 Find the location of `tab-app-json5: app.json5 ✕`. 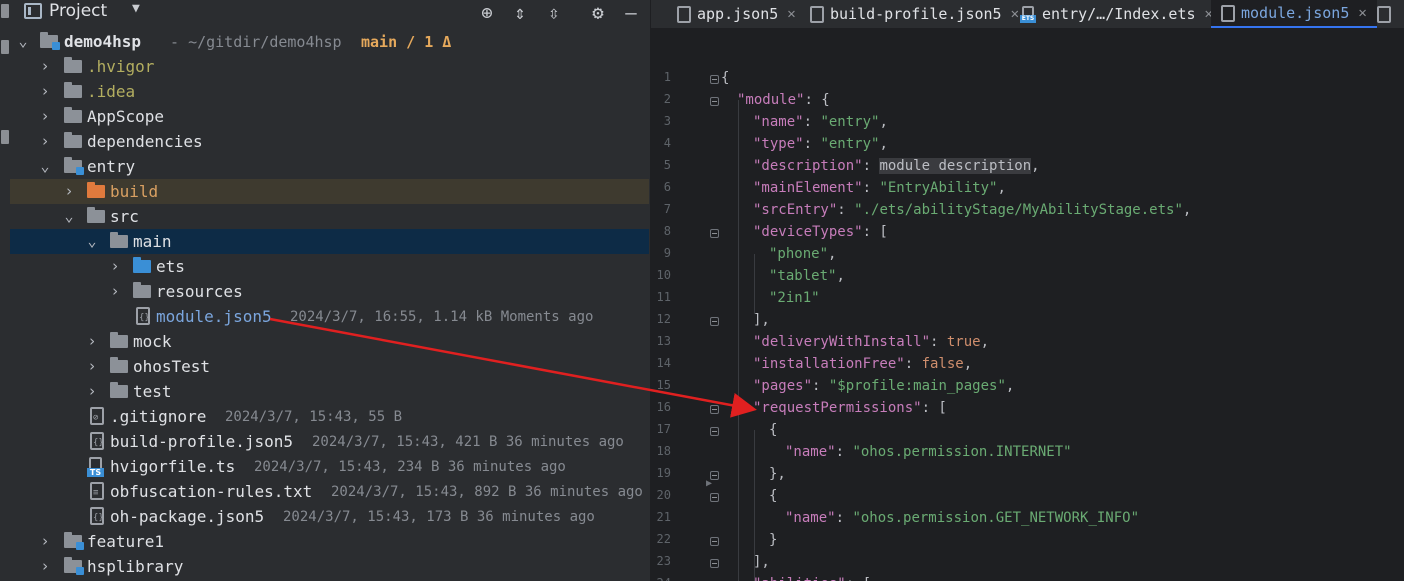

tab-app-json5: app.json5 ✕ is located at coordinates (736, 14).